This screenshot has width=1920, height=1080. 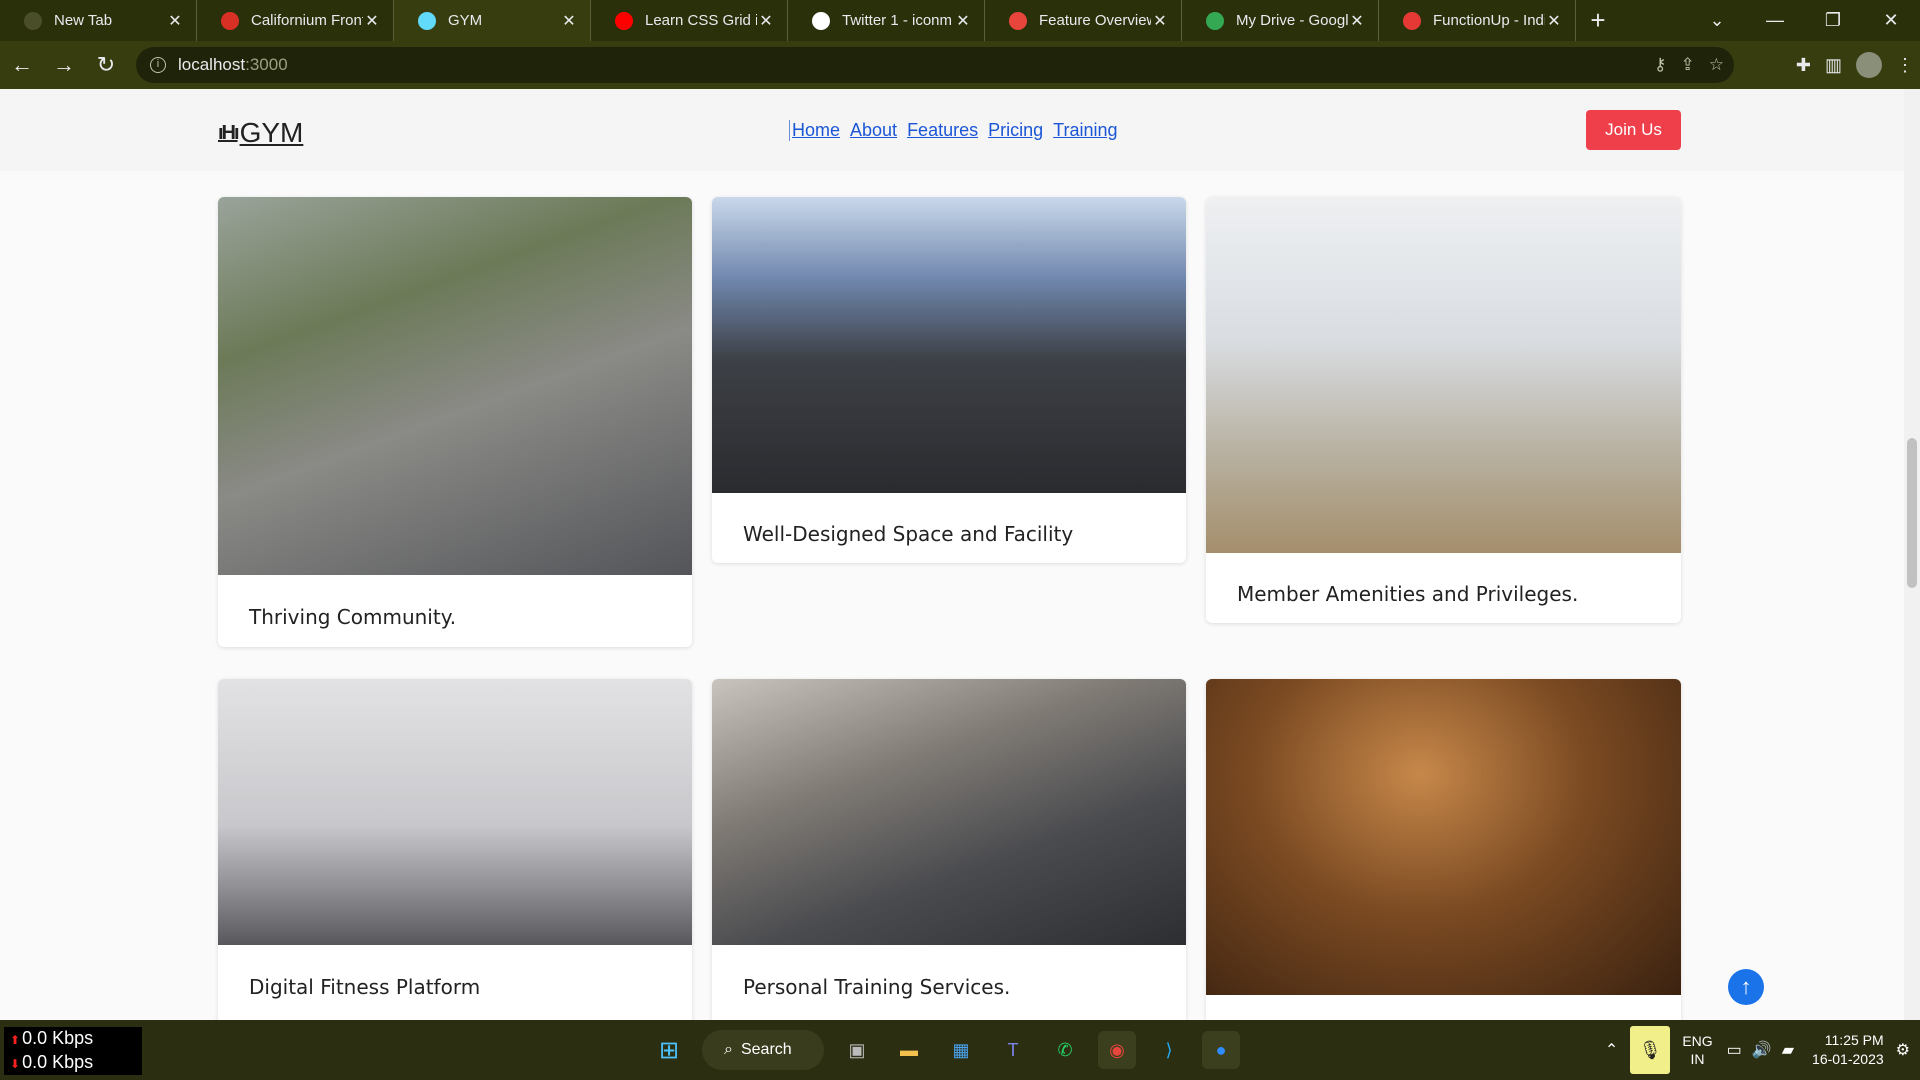 What do you see at coordinates (1903, 1050) in the screenshot?
I see `notifications-icon: ⚙` at bounding box center [1903, 1050].